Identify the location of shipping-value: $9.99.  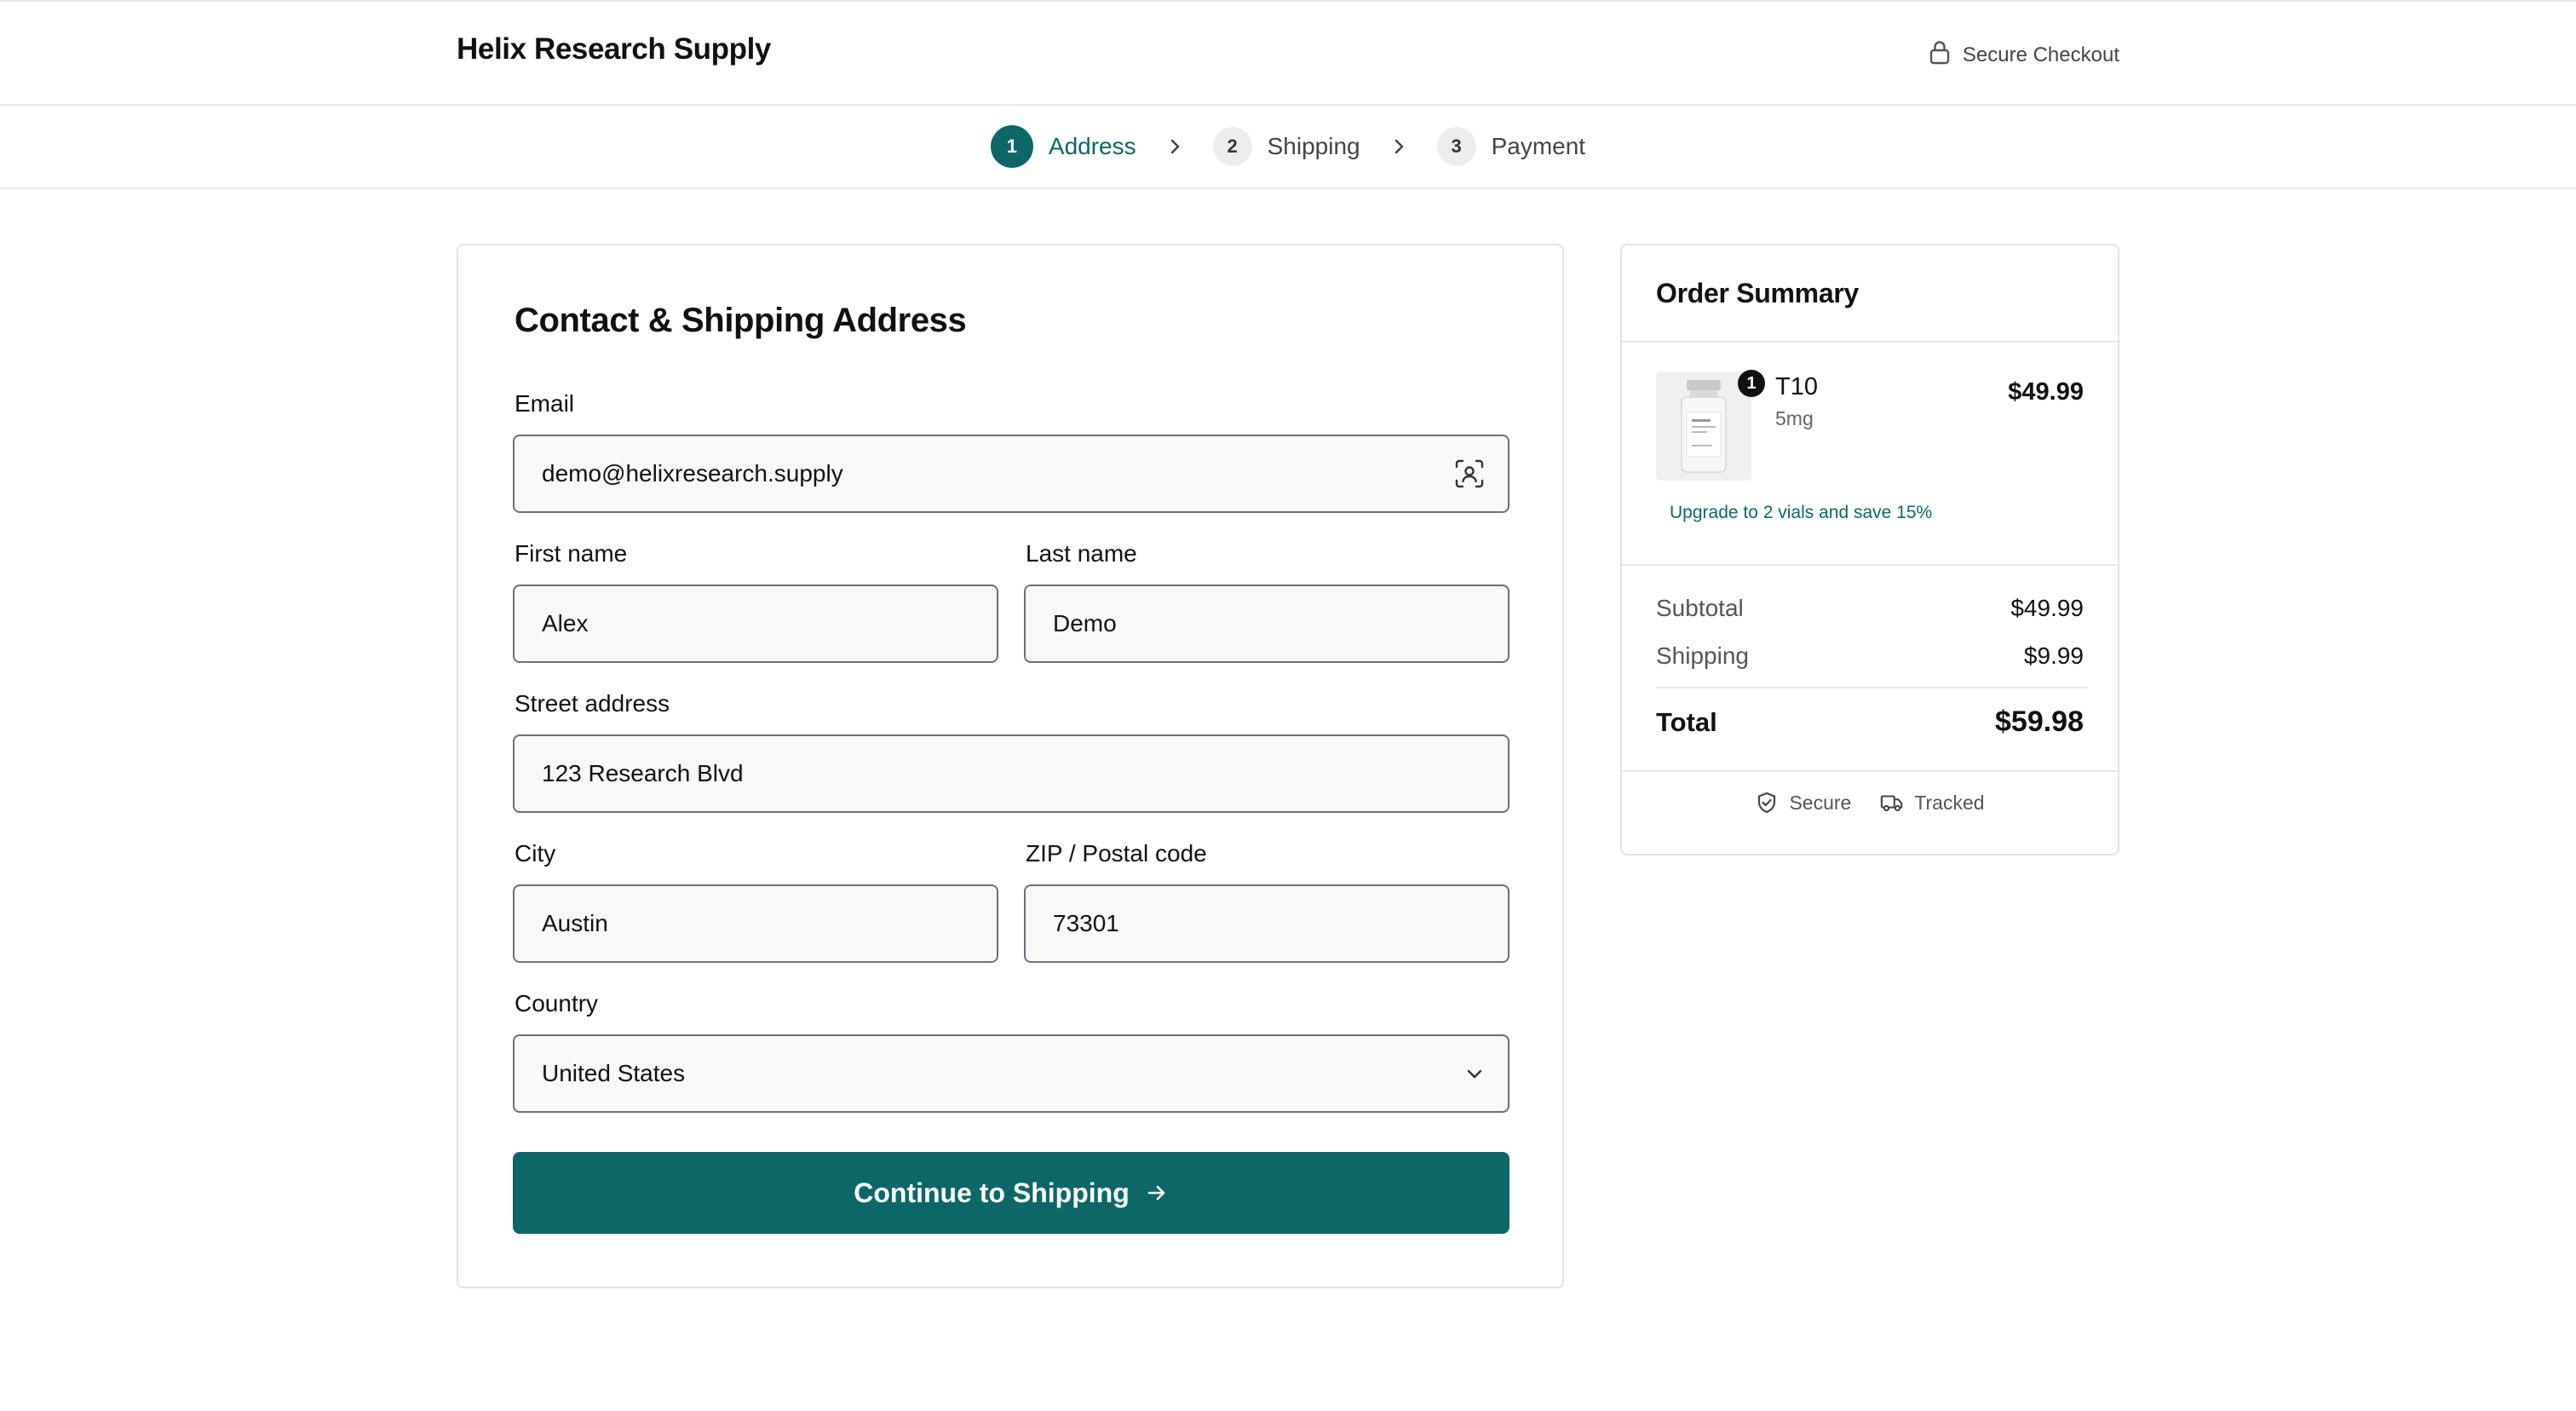
(2054, 655).